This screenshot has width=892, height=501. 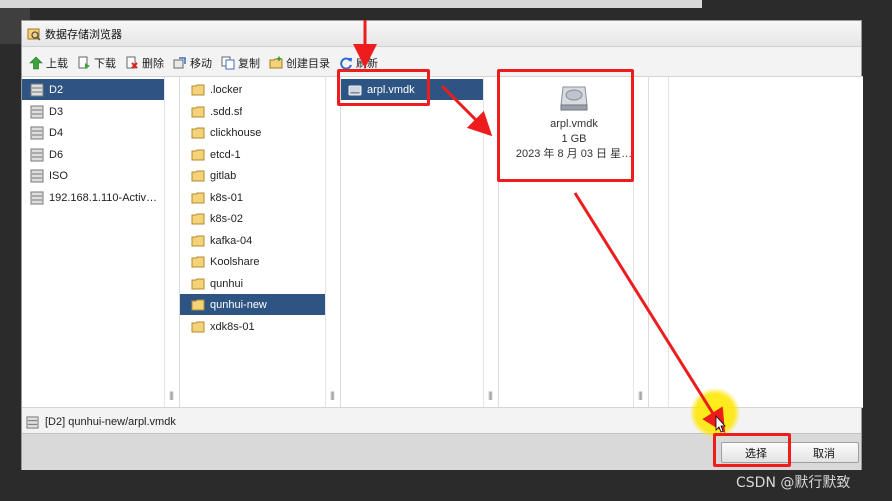 I want to click on datastore-item: D6, so click(x=93, y=154).